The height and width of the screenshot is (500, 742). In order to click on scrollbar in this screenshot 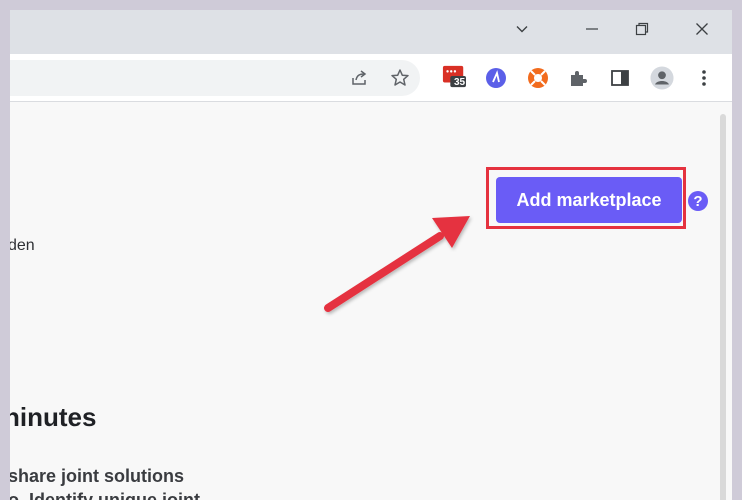, I will do `click(723, 307)`.